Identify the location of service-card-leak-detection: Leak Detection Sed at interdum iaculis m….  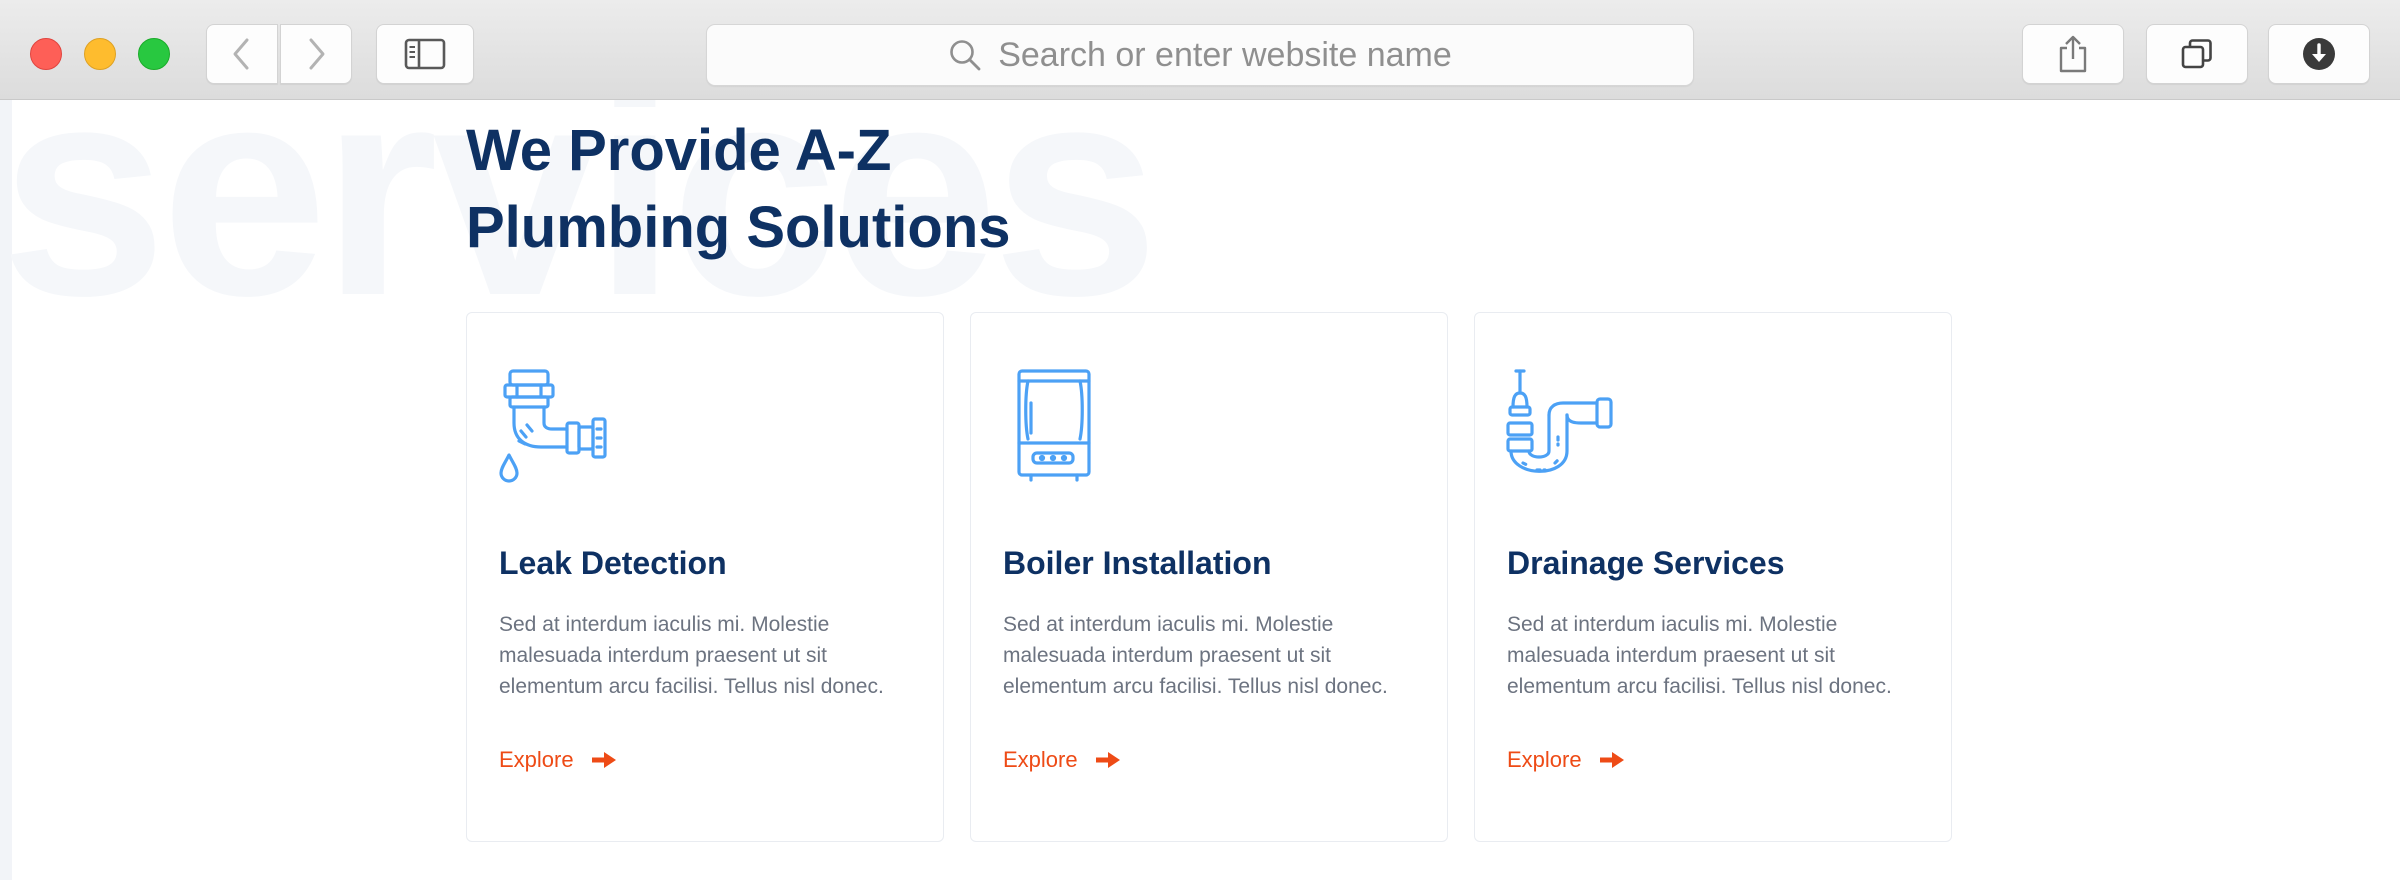
(705, 577).